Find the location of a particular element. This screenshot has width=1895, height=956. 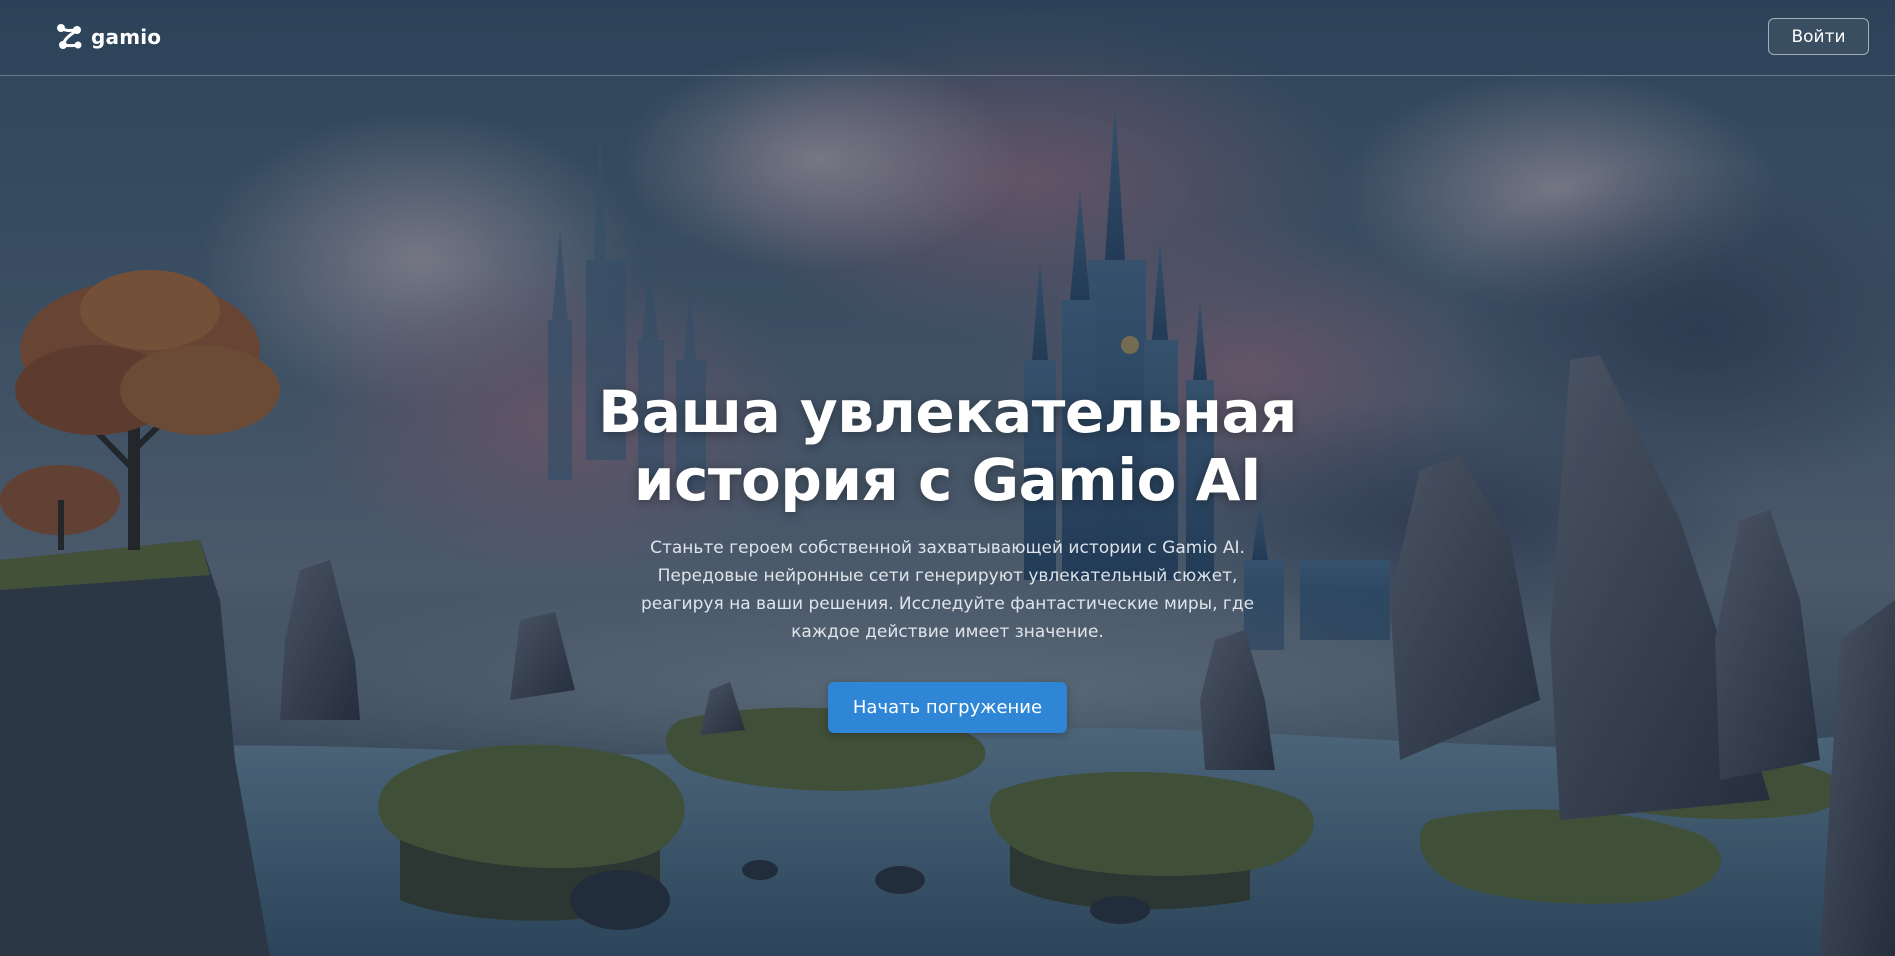

hero-title: Ваша увлекательная история с Gamio AI is located at coordinates (948, 446).